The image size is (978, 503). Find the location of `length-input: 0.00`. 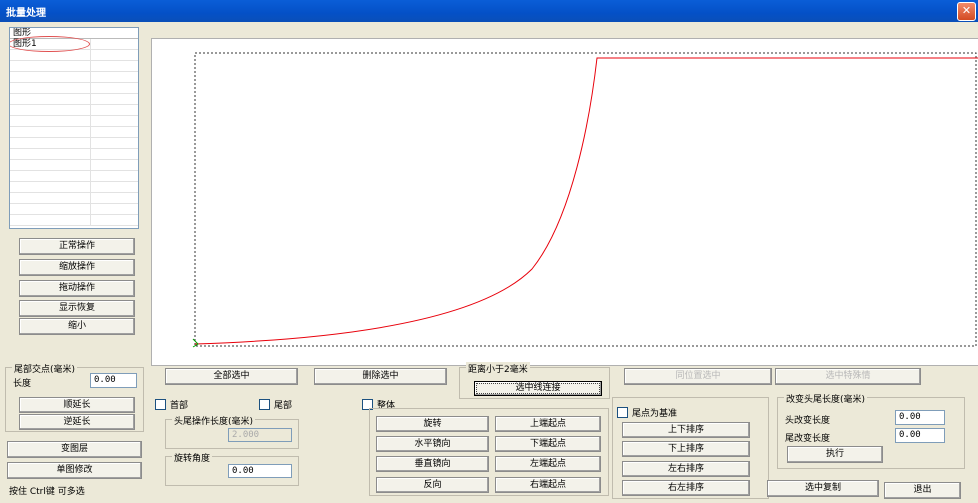

length-input: 0.00 is located at coordinates (113, 380).